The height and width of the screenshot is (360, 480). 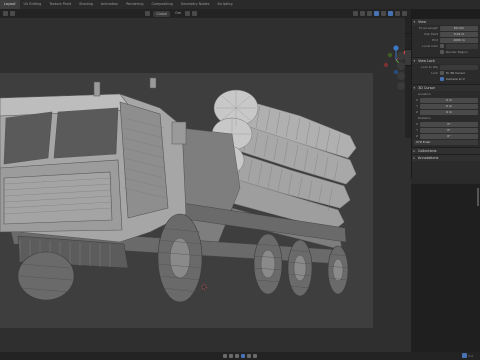 I want to click on render-region-row: Render Region, so click(x=446, y=52).